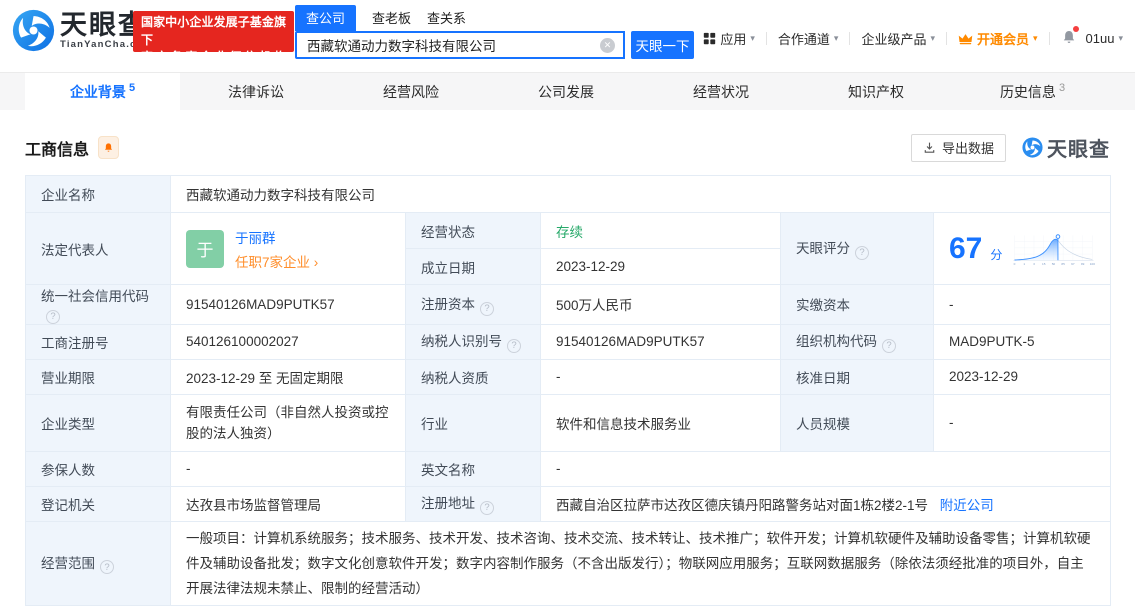 The height and width of the screenshot is (606, 1135). Describe the element at coordinates (257, 91) in the screenshot. I see `tab-lawsuits: 法律诉讼` at that location.